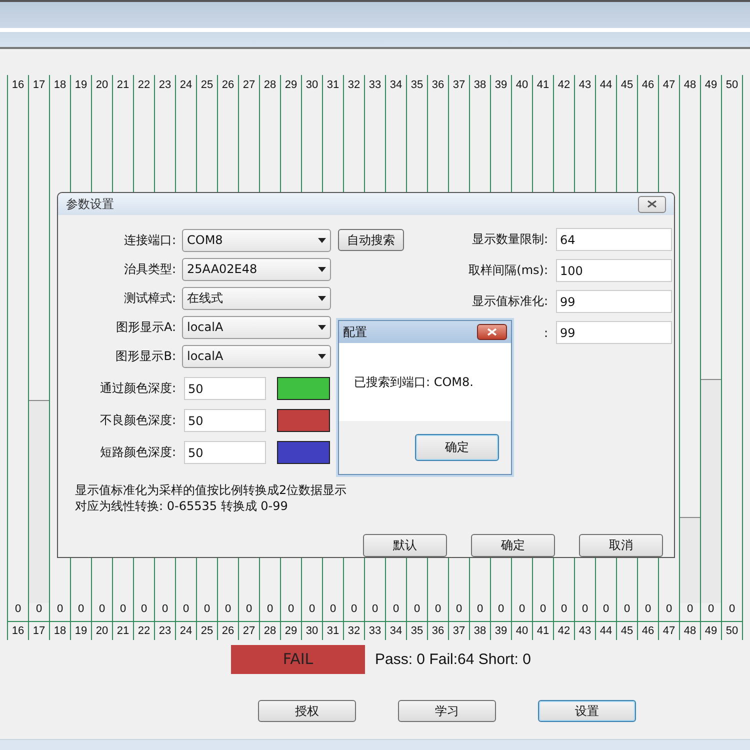  Describe the element at coordinates (355, 332) in the screenshot. I see `dialog-title: 配置` at that location.